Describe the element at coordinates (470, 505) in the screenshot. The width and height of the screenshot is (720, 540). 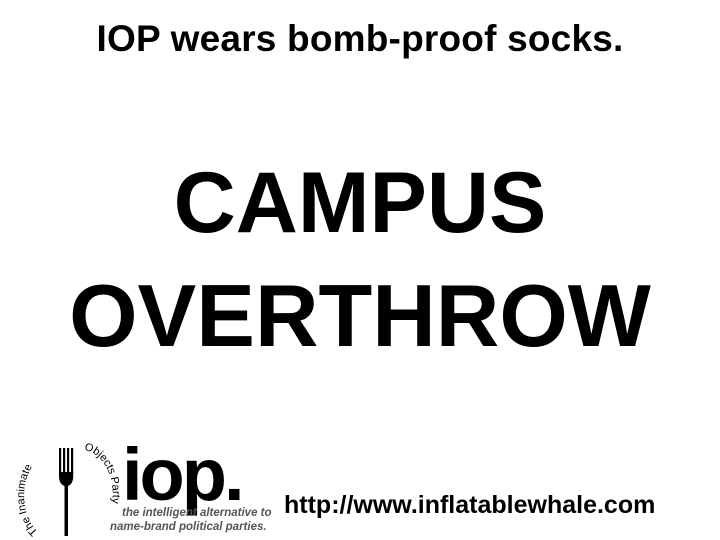
I see `website-url: http://www.inflatablewhale.com` at that location.